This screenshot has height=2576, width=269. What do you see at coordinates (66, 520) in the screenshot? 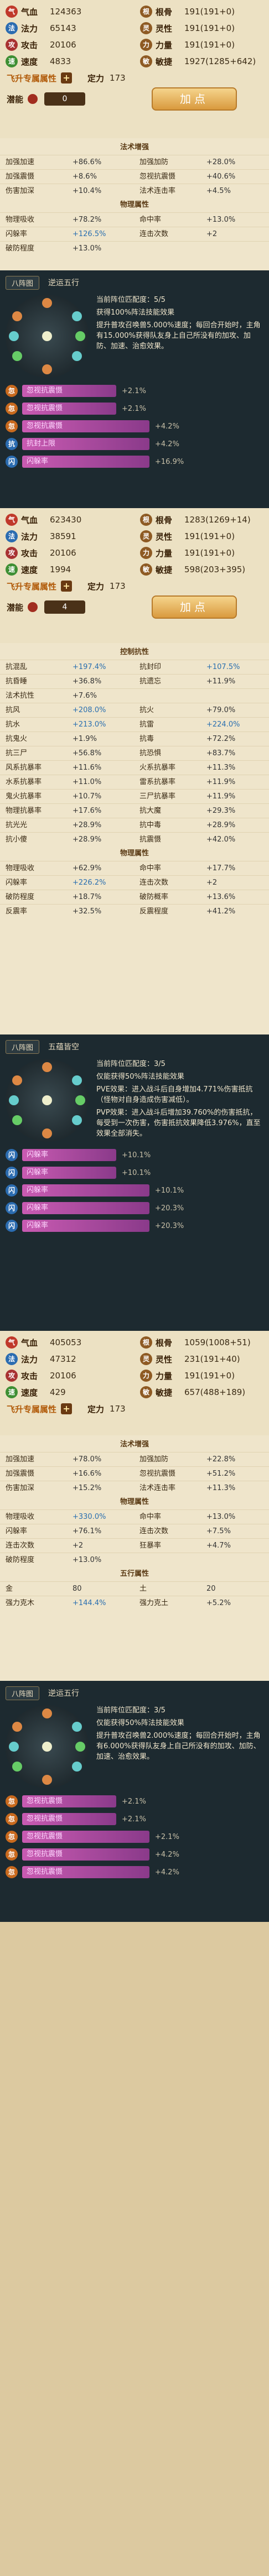
I see `stat-value: 623430` at bounding box center [66, 520].